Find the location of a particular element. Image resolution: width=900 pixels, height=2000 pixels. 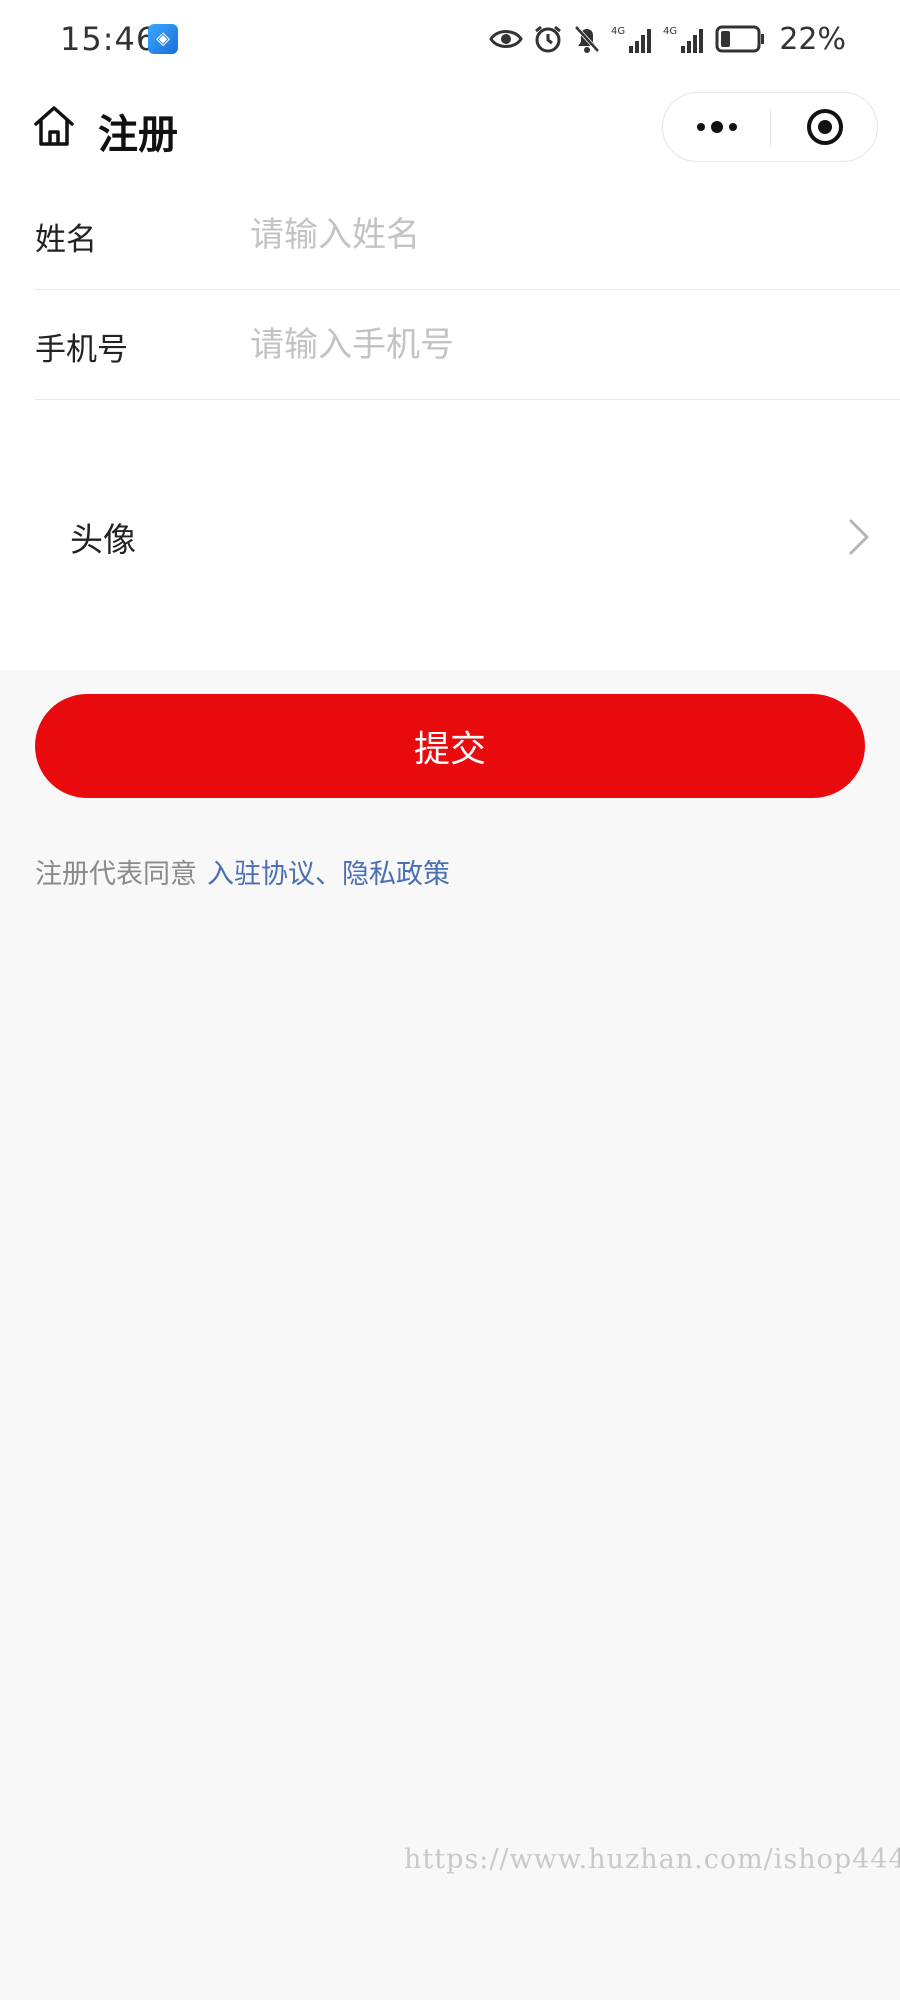

alarm-icon is located at coordinates (548, 39).